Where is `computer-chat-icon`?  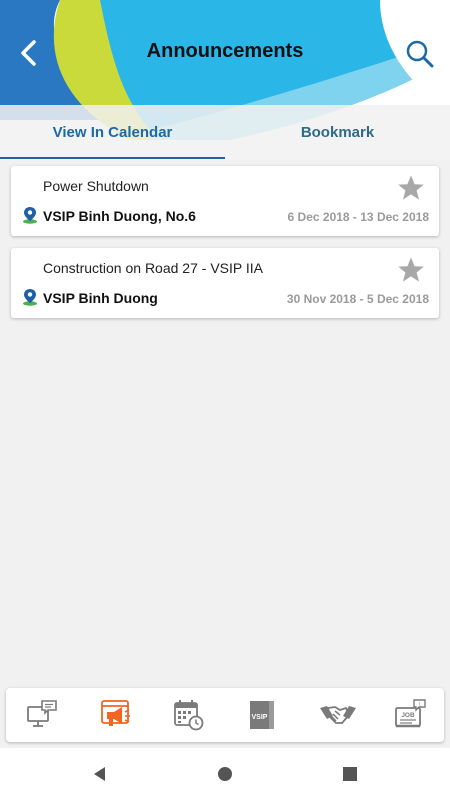
computer-chat-icon is located at coordinates (42, 713).